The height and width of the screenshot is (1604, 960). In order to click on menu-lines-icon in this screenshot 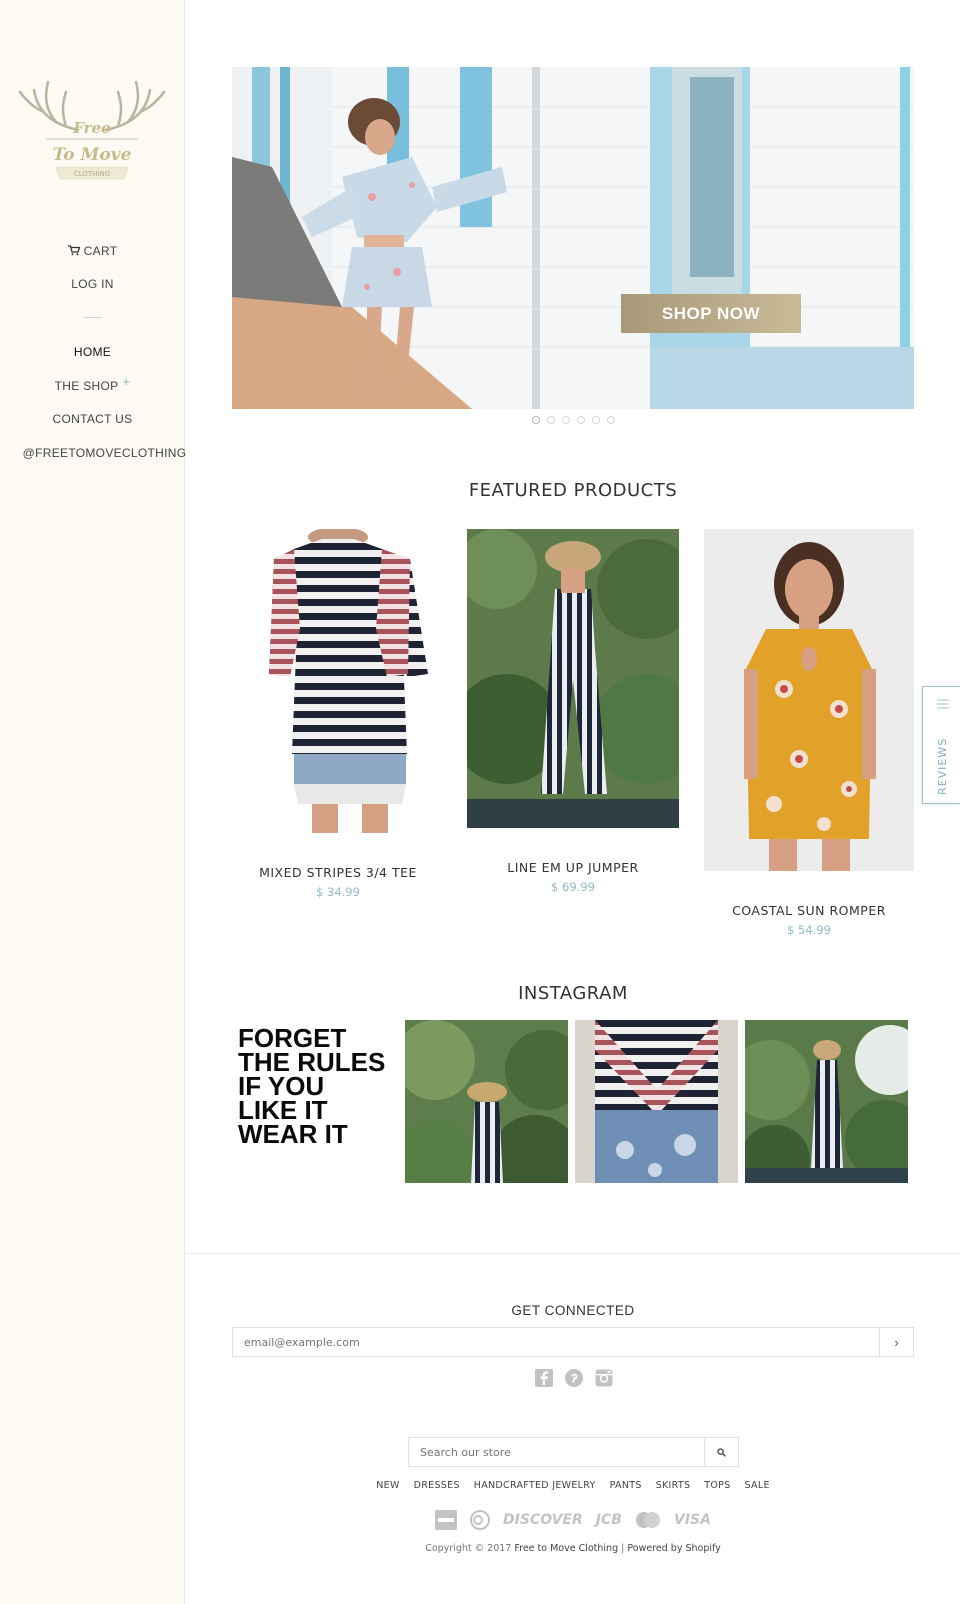, I will do `click(943, 704)`.